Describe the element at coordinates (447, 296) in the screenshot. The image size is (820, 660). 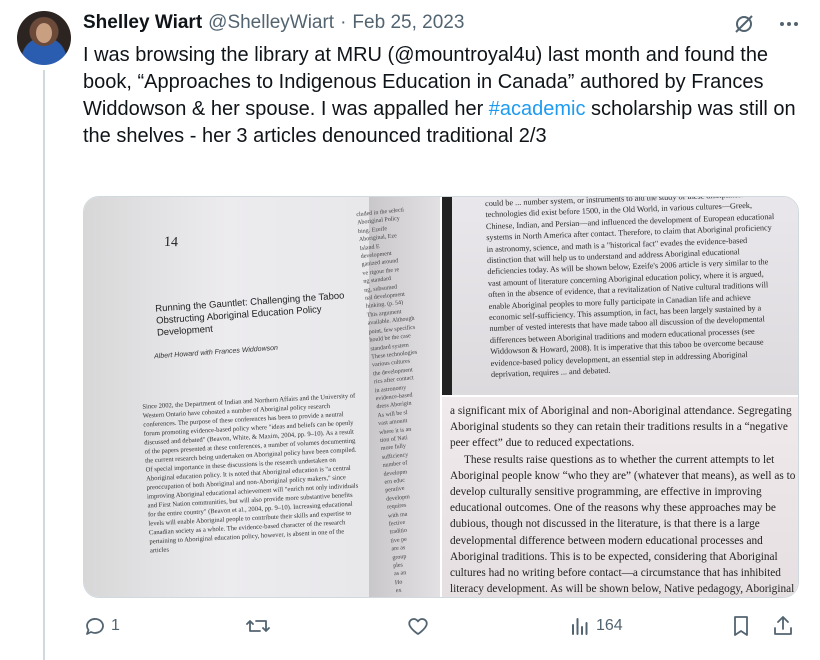
I see `photo-edge` at that location.